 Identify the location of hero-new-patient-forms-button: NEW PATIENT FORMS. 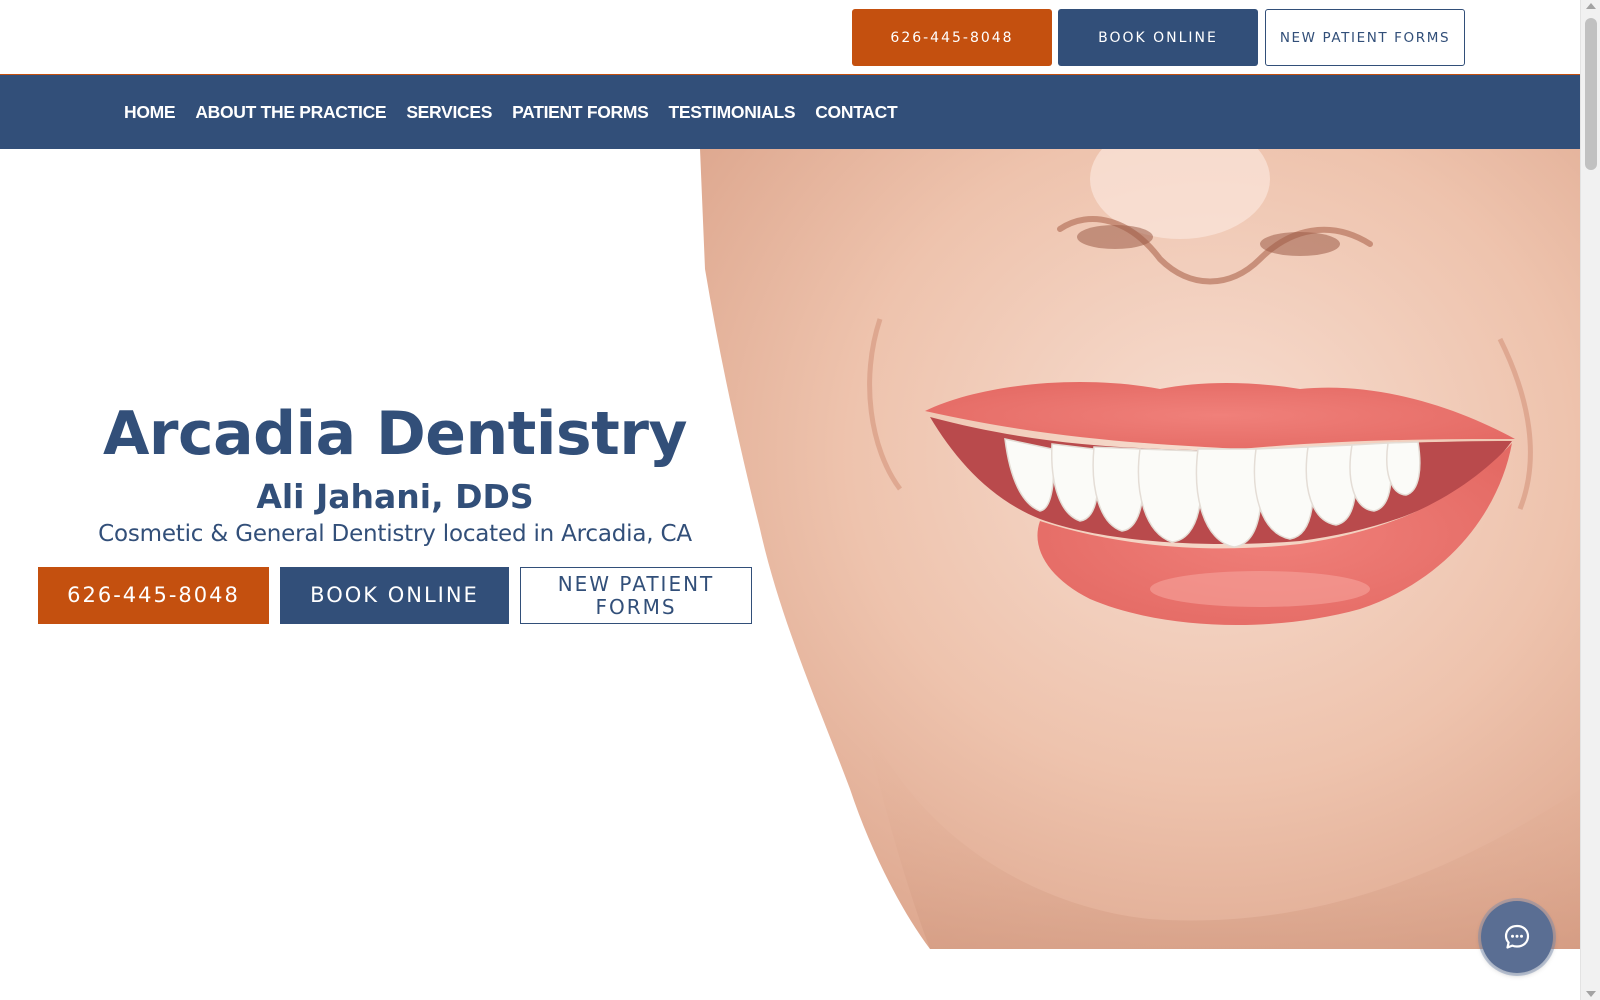
(636, 595).